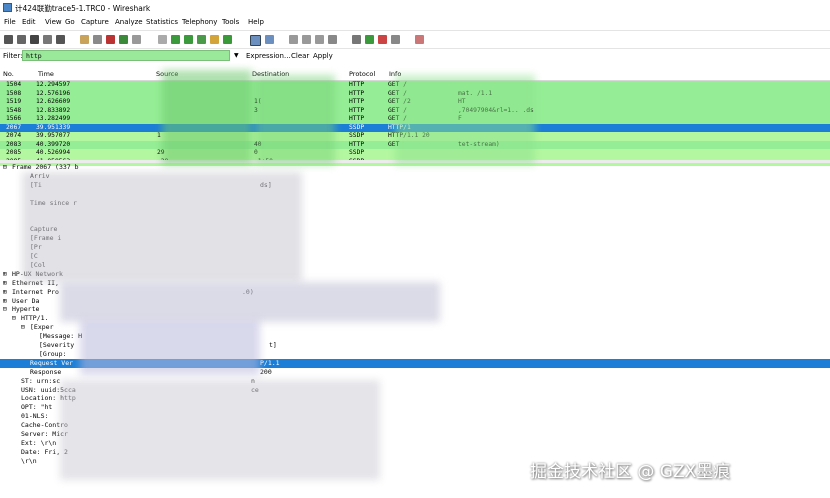 This screenshot has width=830, height=498. What do you see at coordinates (97, 39) in the screenshot?
I see `save-file-icon` at bounding box center [97, 39].